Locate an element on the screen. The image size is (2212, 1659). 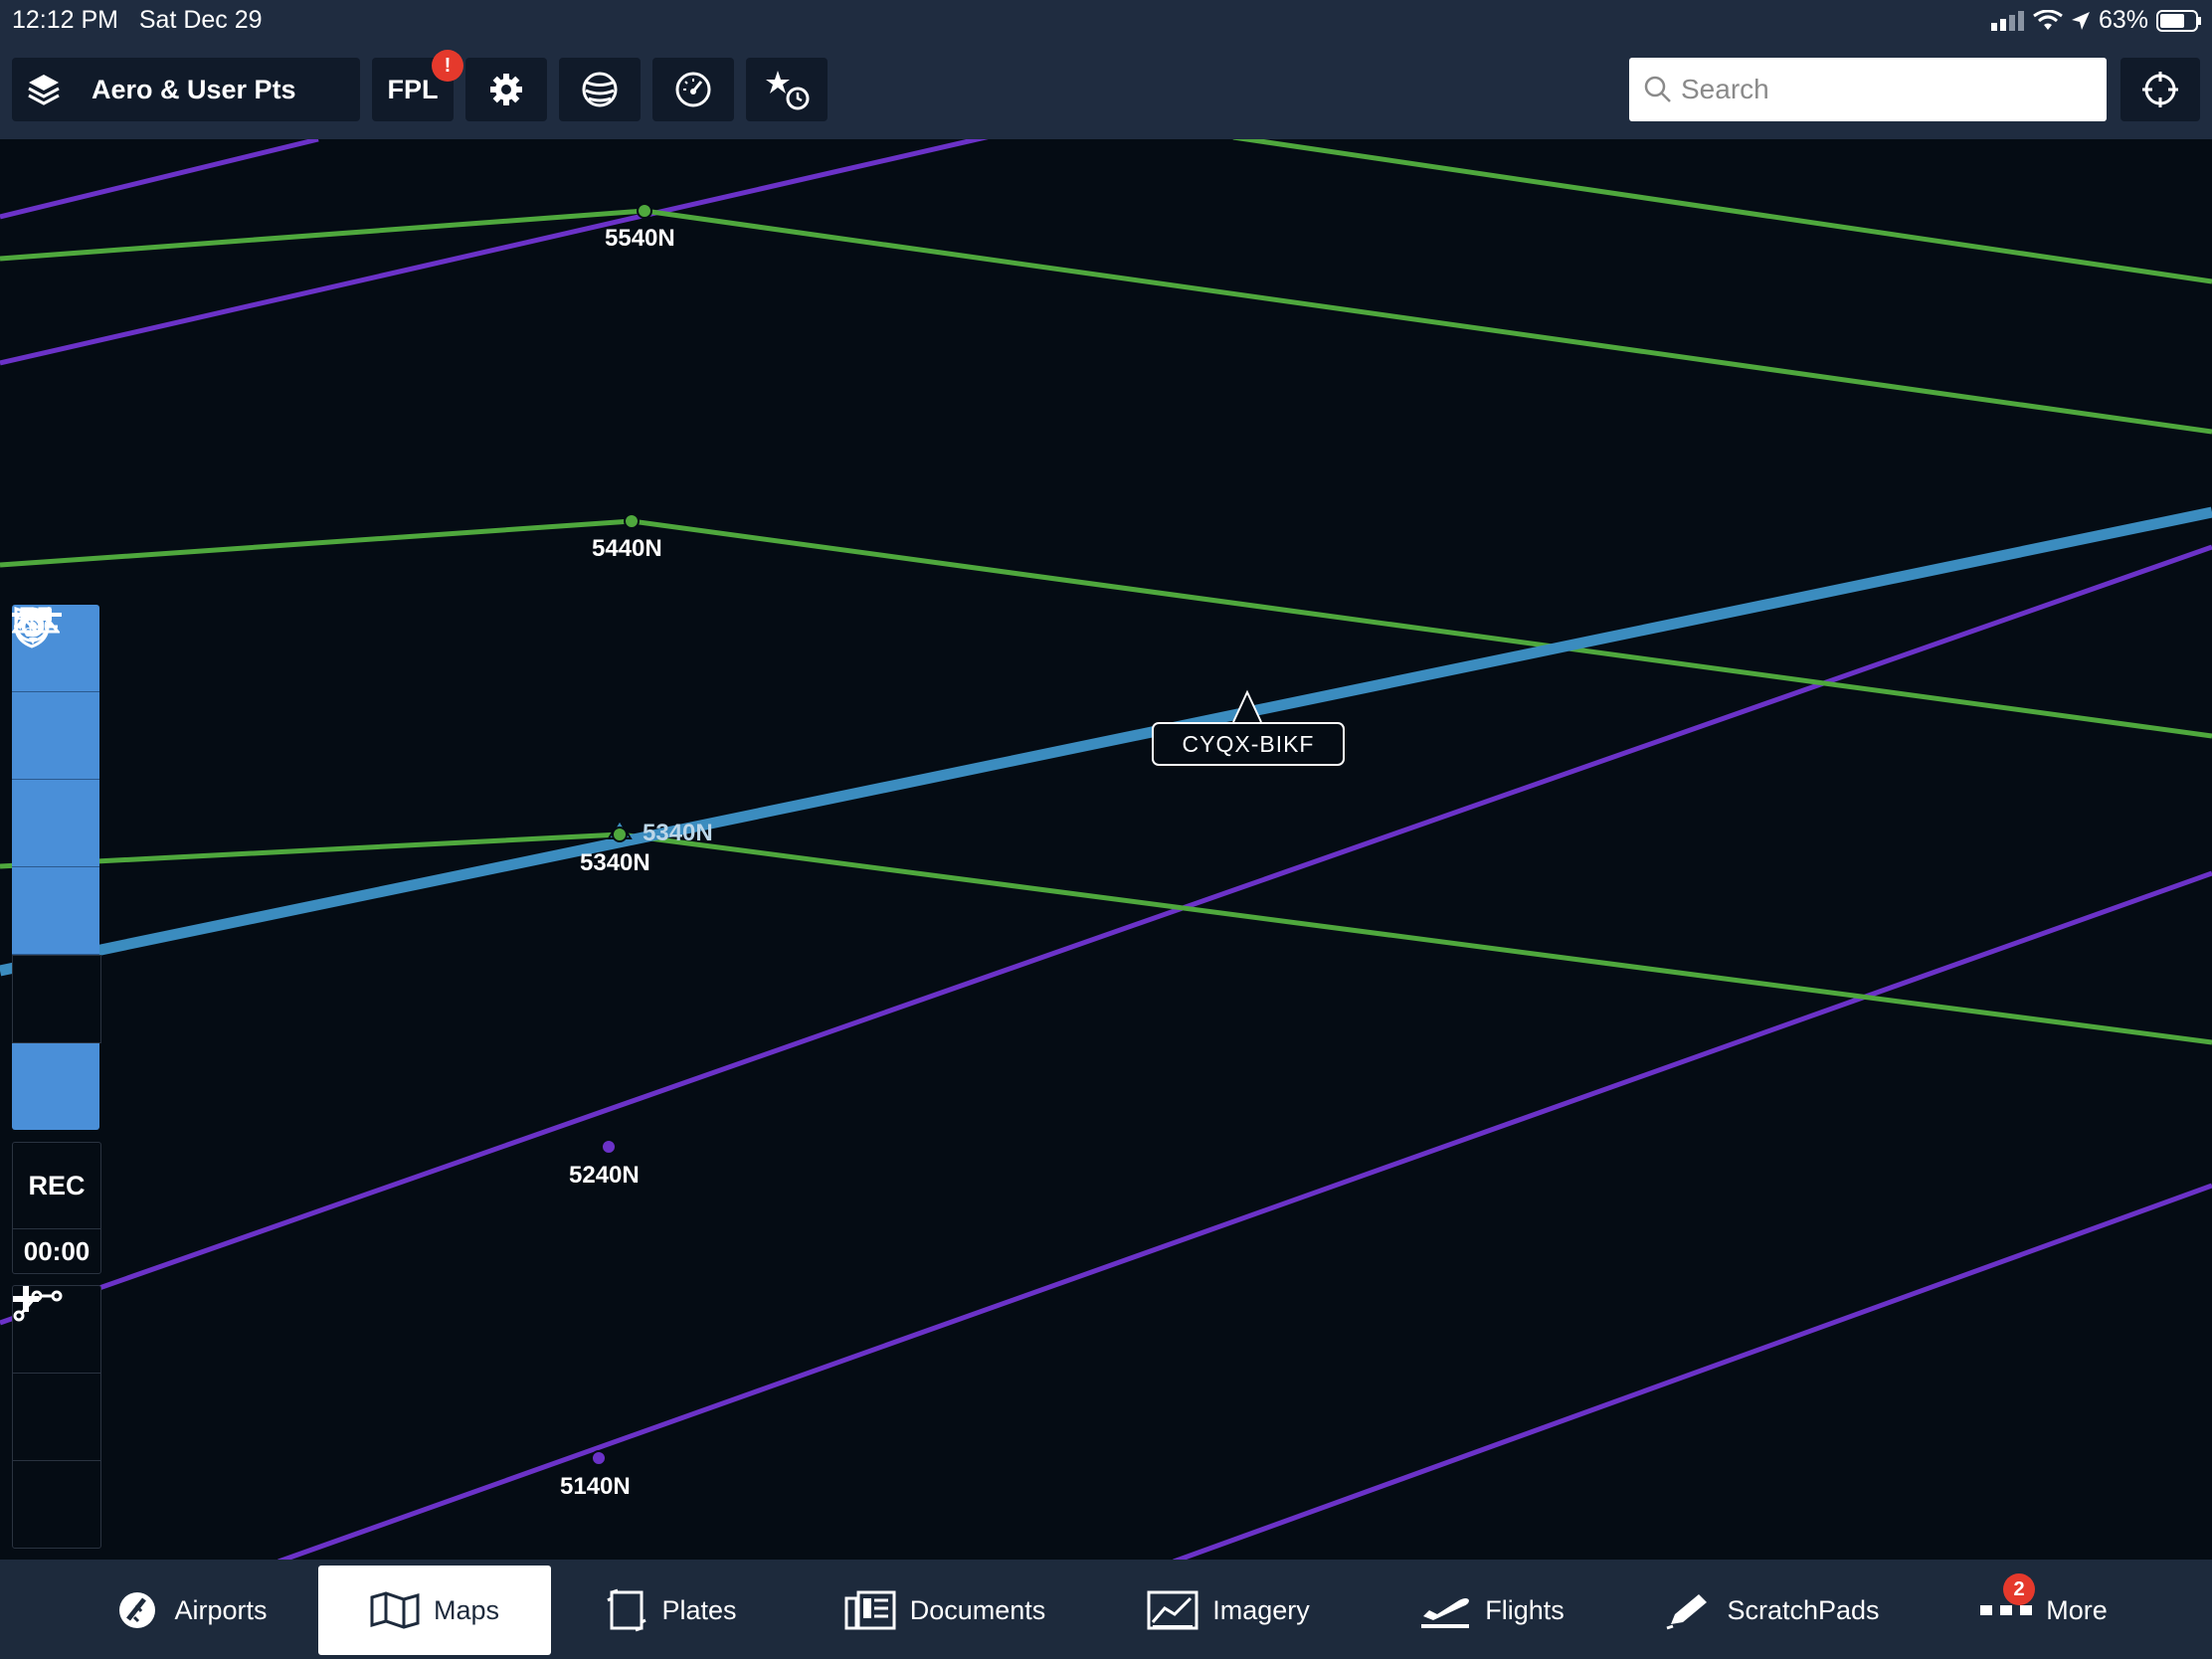
status-bar: 12:12 PM Sat Dec 29 63% is located at coordinates (1106, 21).